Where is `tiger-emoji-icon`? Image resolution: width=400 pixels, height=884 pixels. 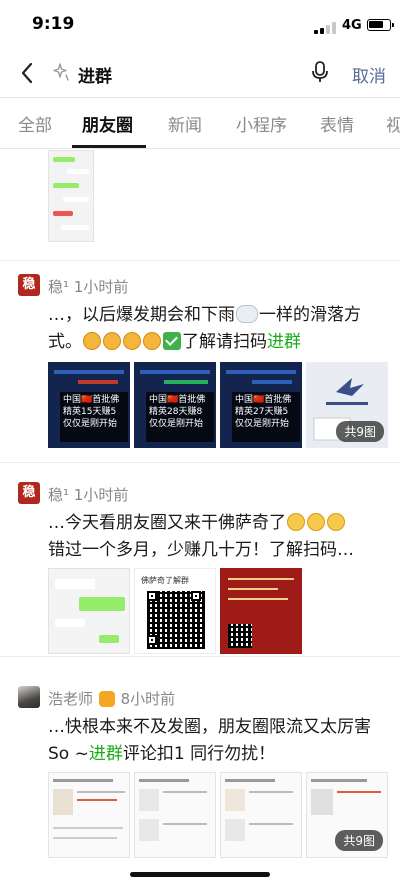
tiger-emoji-icon is located at coordinates (106, 699).